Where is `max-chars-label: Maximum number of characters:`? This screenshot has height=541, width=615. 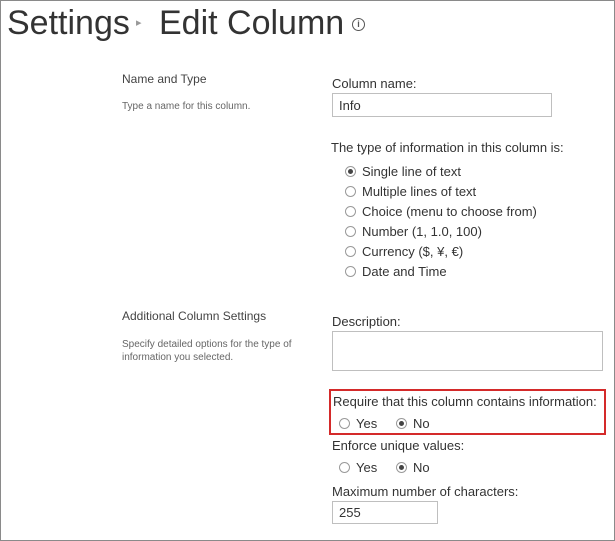
max-chars-label: Maximum number of characters: is located at coordinates (425, 491).